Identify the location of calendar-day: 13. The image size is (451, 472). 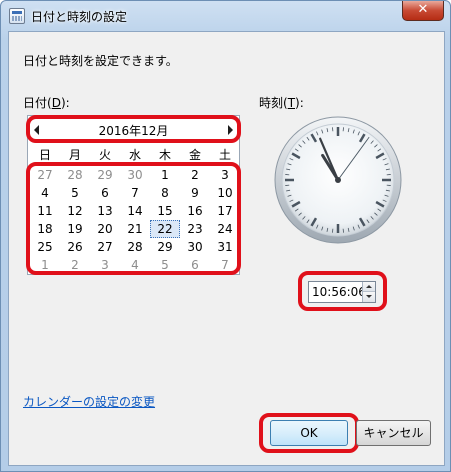
(105, 211).